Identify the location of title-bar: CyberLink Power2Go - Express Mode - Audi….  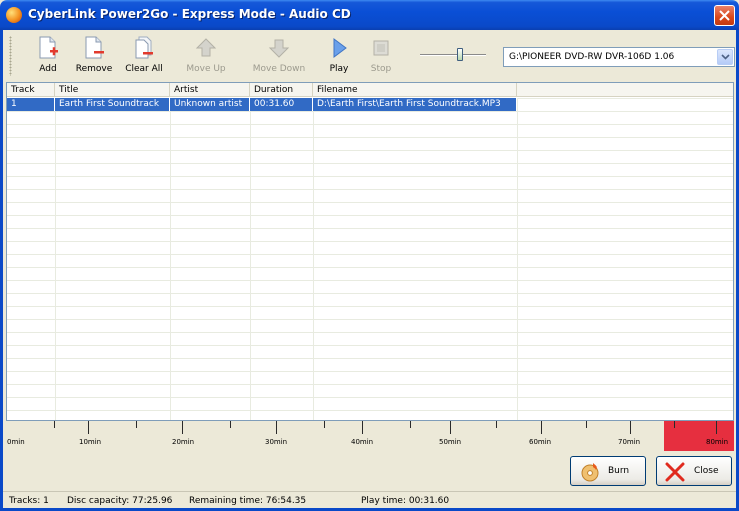
(369, 15).